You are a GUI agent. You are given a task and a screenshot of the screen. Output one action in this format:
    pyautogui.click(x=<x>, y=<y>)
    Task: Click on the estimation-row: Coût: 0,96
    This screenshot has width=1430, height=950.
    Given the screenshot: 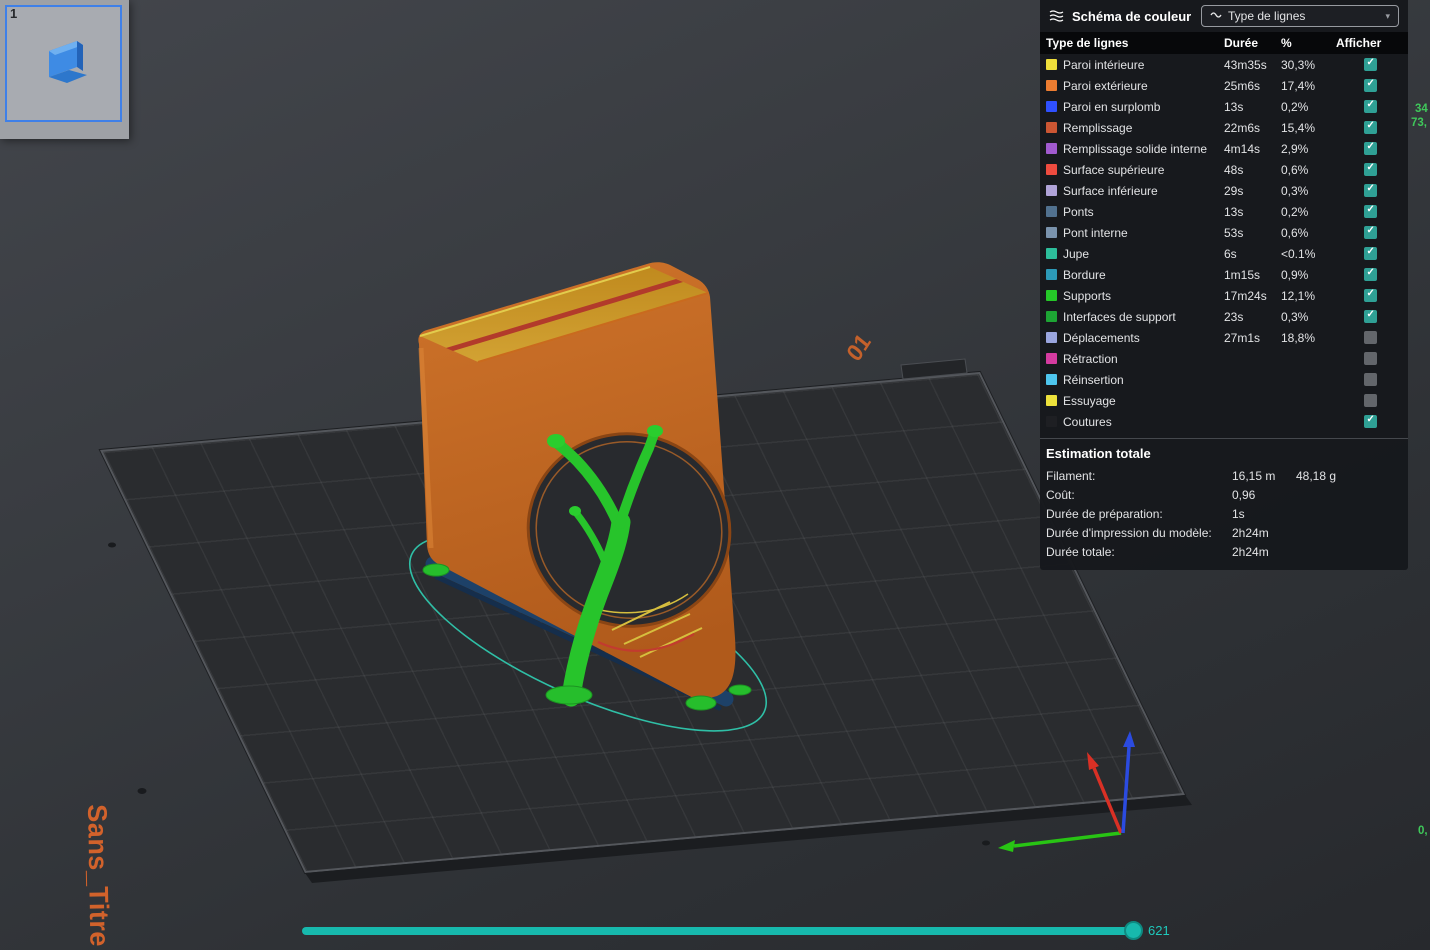 What is the action you would take?
    pyautogui.click(x=1224, y=495)
    